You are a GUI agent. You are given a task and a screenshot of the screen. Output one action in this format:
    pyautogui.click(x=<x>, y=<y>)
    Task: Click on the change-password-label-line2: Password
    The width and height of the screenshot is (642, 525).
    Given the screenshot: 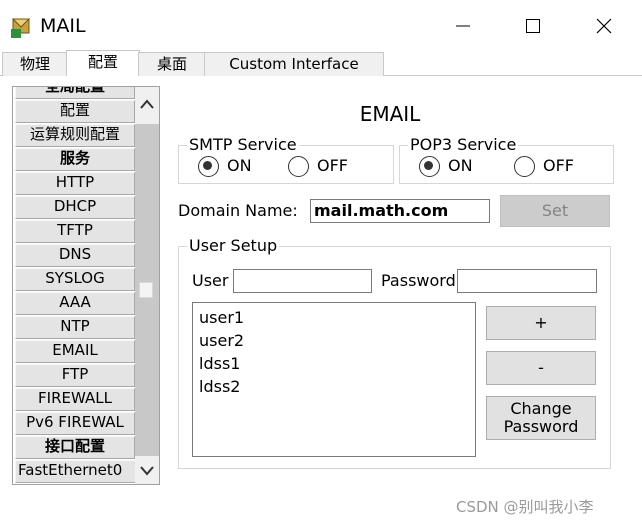 What is the action you would take?
    pyautogui.click(x=541, y=426)
    